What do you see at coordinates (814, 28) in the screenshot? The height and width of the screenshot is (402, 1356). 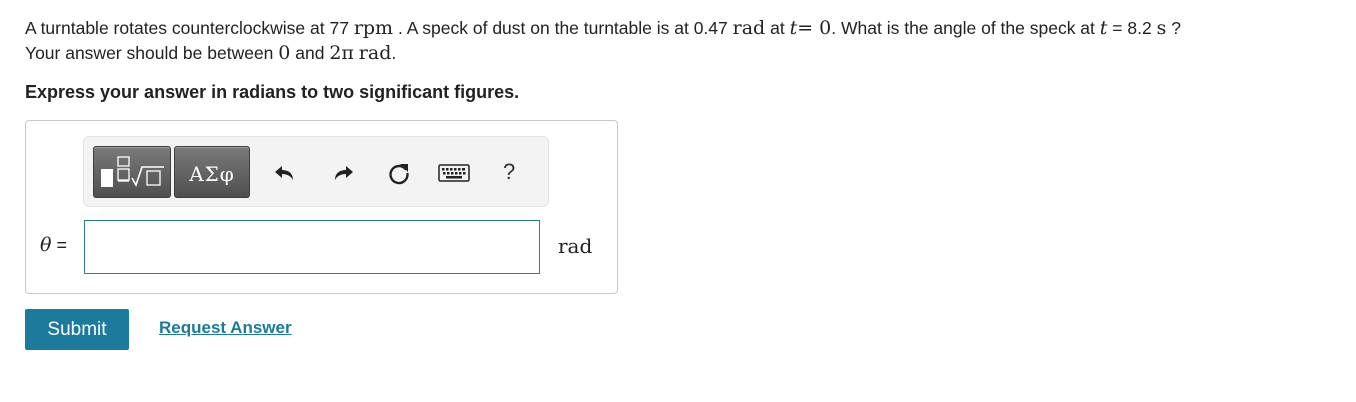 I see `math-eq-zero: = 0` at bounding box center [814, 28].